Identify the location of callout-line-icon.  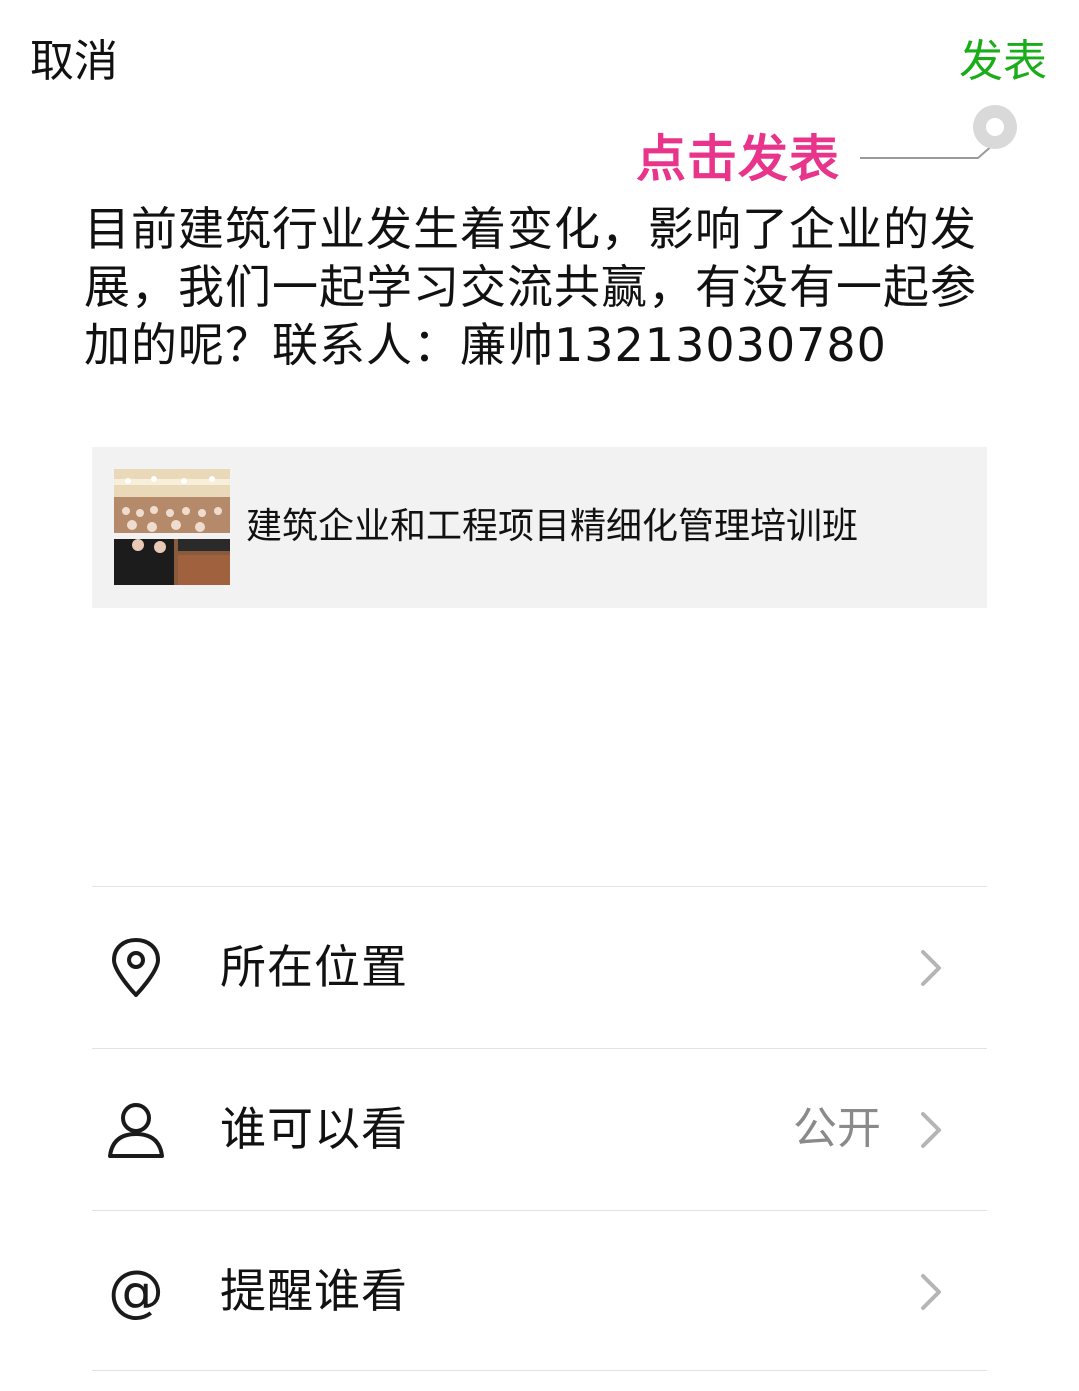
(938, 132).